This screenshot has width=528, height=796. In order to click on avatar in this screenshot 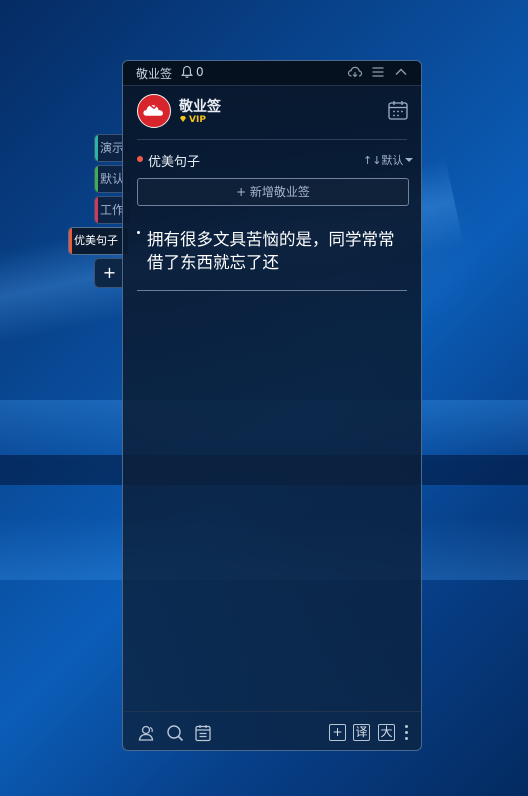, I will do `click(154, 111)`.